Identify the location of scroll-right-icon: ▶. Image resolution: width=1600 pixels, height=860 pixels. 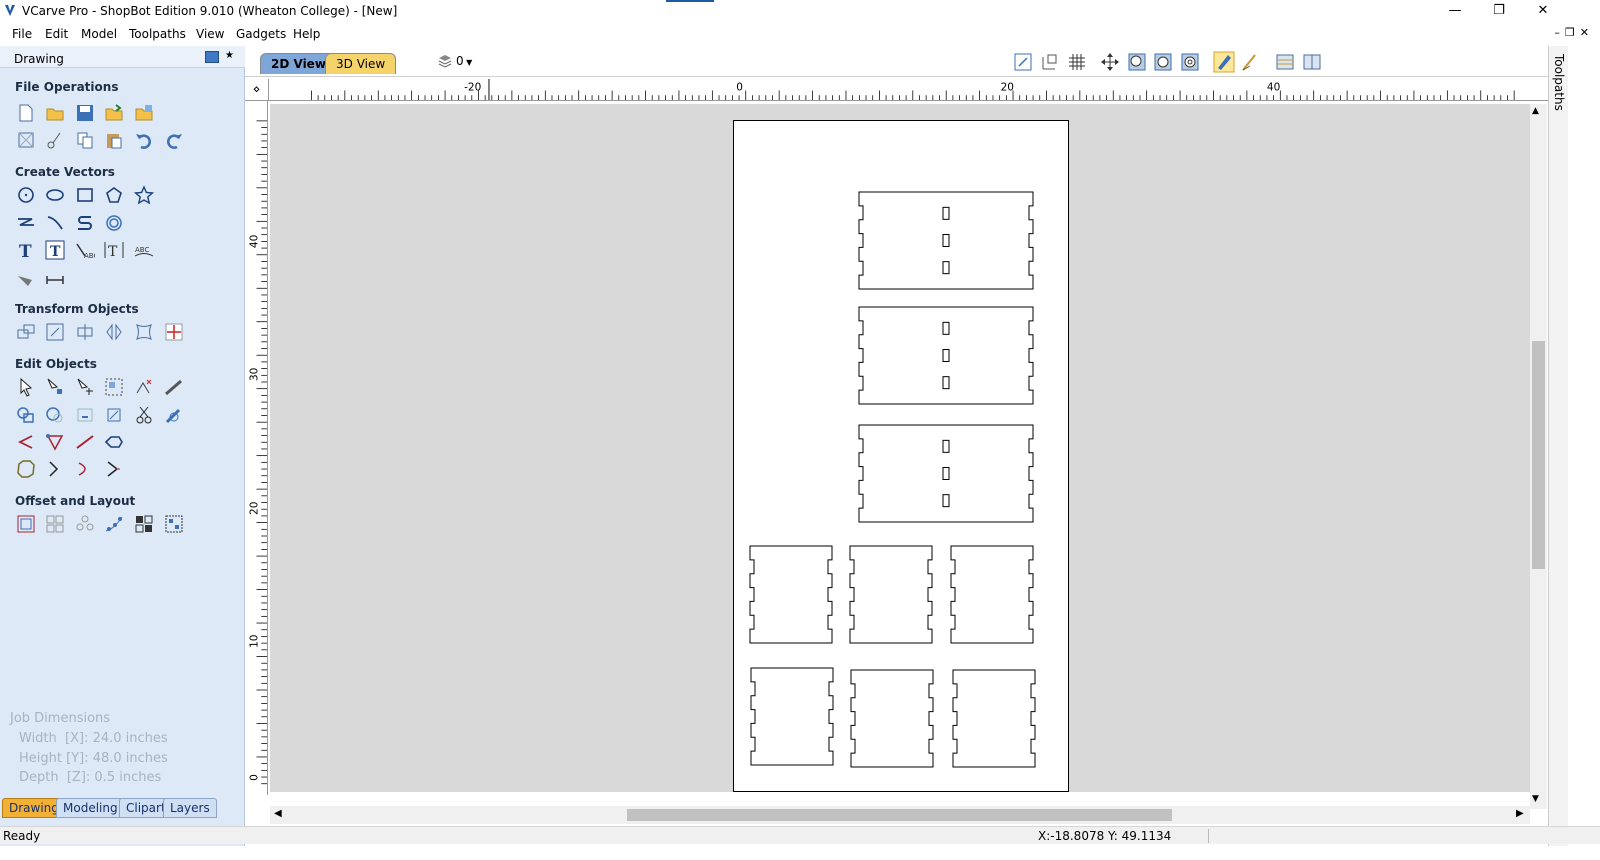
(1520, 813).